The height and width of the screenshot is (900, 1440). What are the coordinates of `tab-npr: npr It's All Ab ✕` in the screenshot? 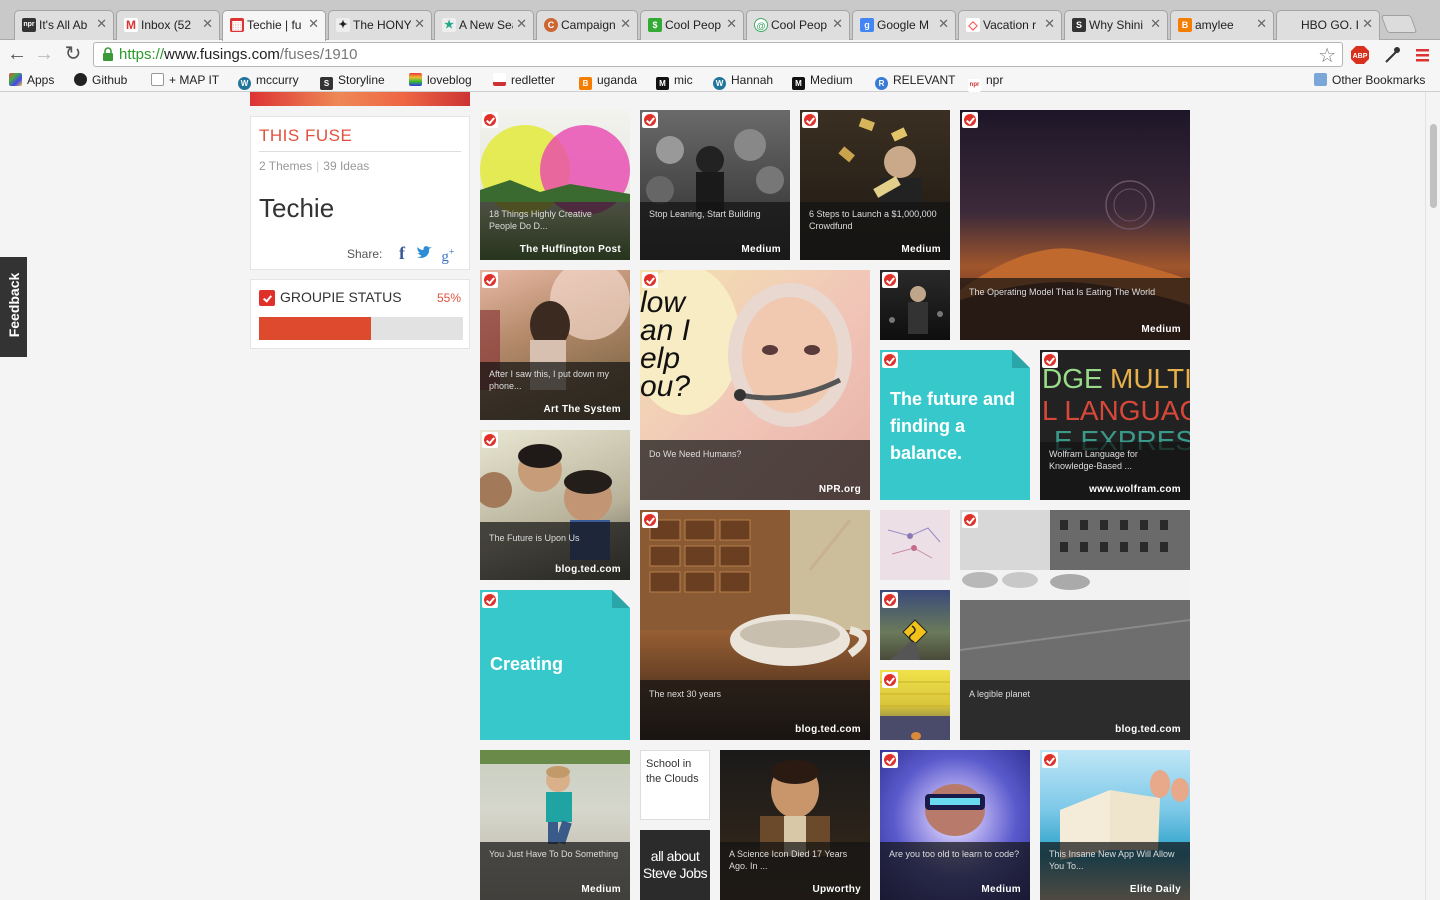 It's located at (64, 25).